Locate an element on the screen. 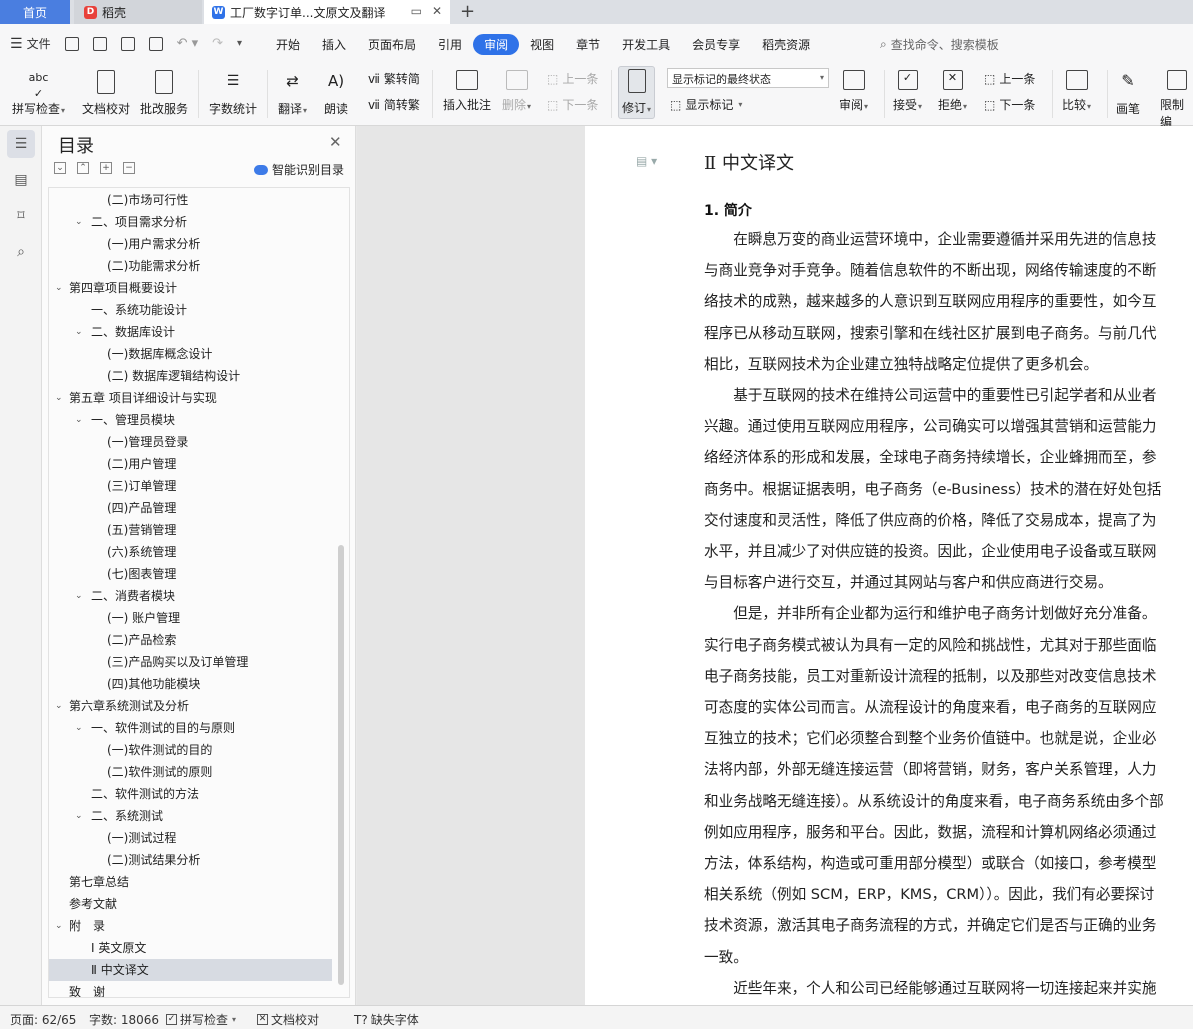  toc-item: (三)产品购买以及订单管理 is located at coordinates (190, 662).